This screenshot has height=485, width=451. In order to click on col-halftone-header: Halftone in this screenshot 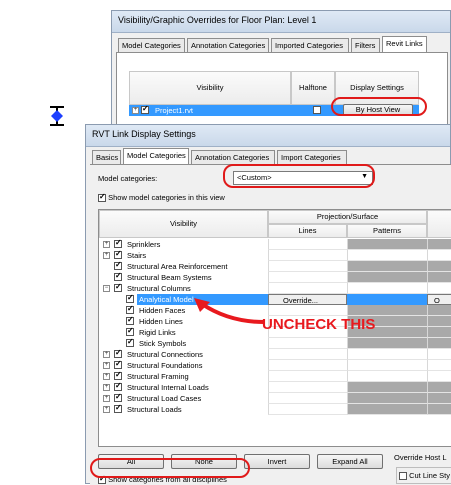, I will do `click(313, 88)`.